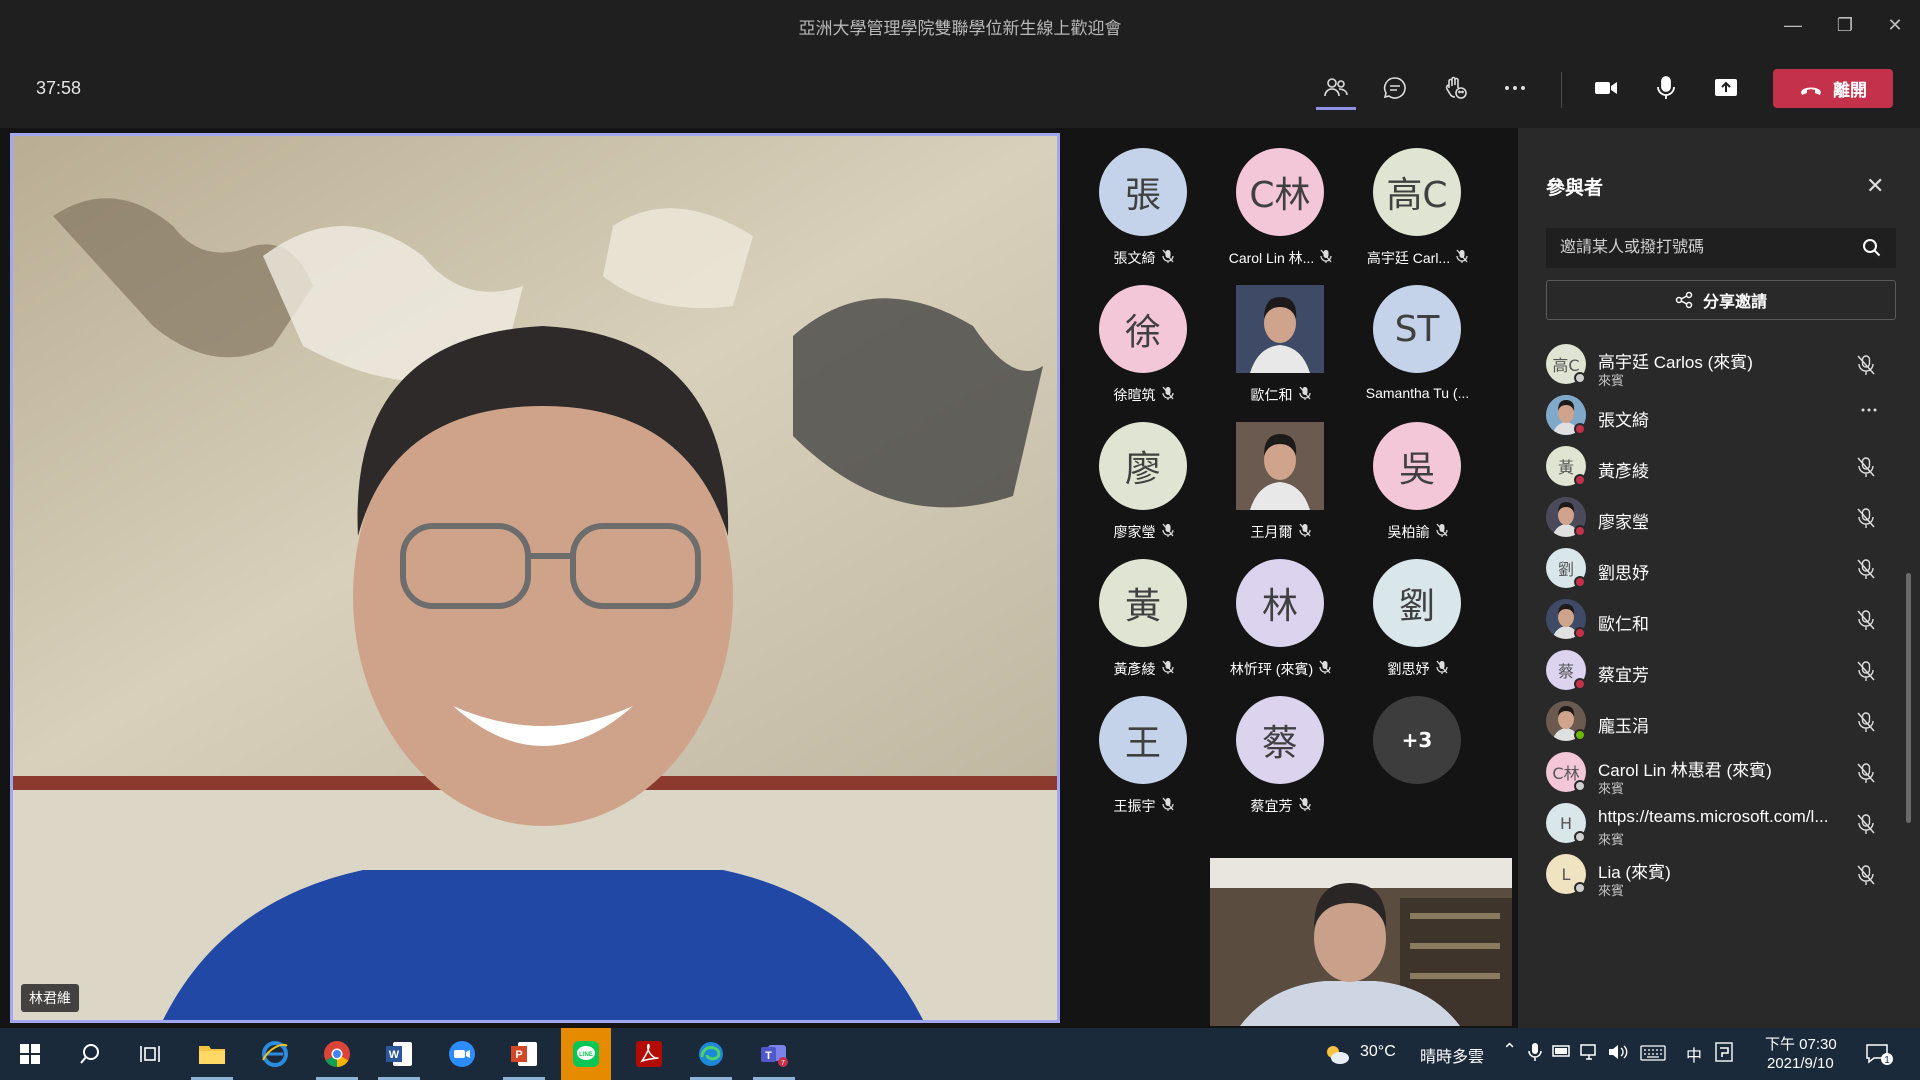 This screenshot has width=1920, height=1080. I want to click on share-invite-button: 分享邀請, so click(1721, 300).